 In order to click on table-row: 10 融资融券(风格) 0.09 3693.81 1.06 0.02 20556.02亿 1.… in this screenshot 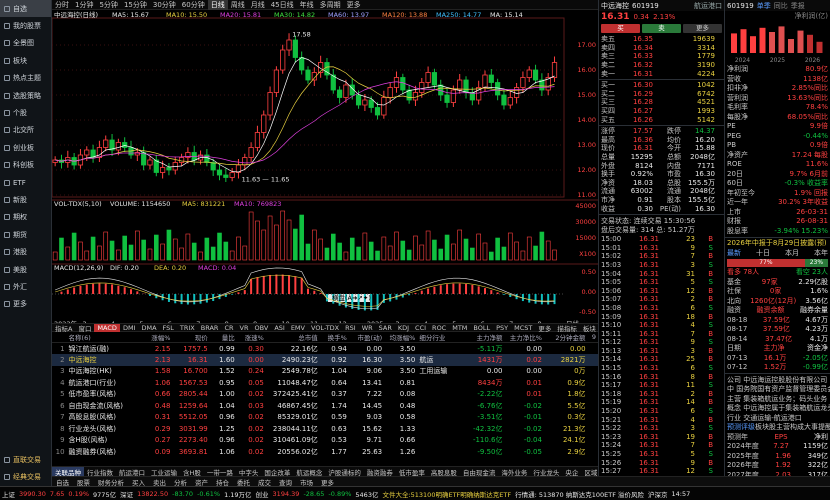, I will do `click(325, 452)`.